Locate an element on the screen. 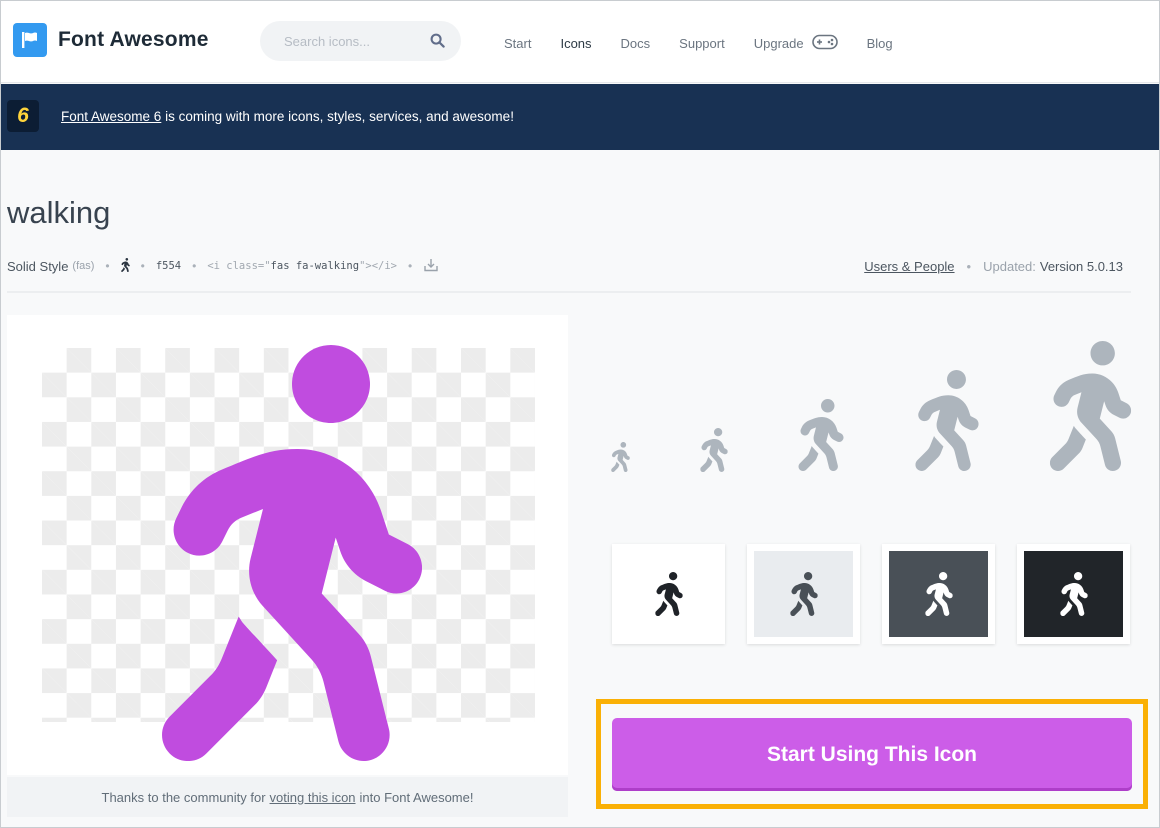  walking-icon-size-xl is located at coordinates (1090, 406).